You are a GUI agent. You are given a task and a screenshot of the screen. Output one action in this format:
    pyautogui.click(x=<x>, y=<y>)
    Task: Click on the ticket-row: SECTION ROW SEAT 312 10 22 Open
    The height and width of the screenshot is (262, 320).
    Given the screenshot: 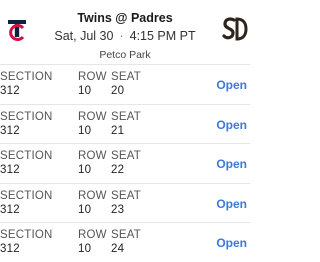 What is the action you would take?
    pyautogui.click(x=125, y=163)
    